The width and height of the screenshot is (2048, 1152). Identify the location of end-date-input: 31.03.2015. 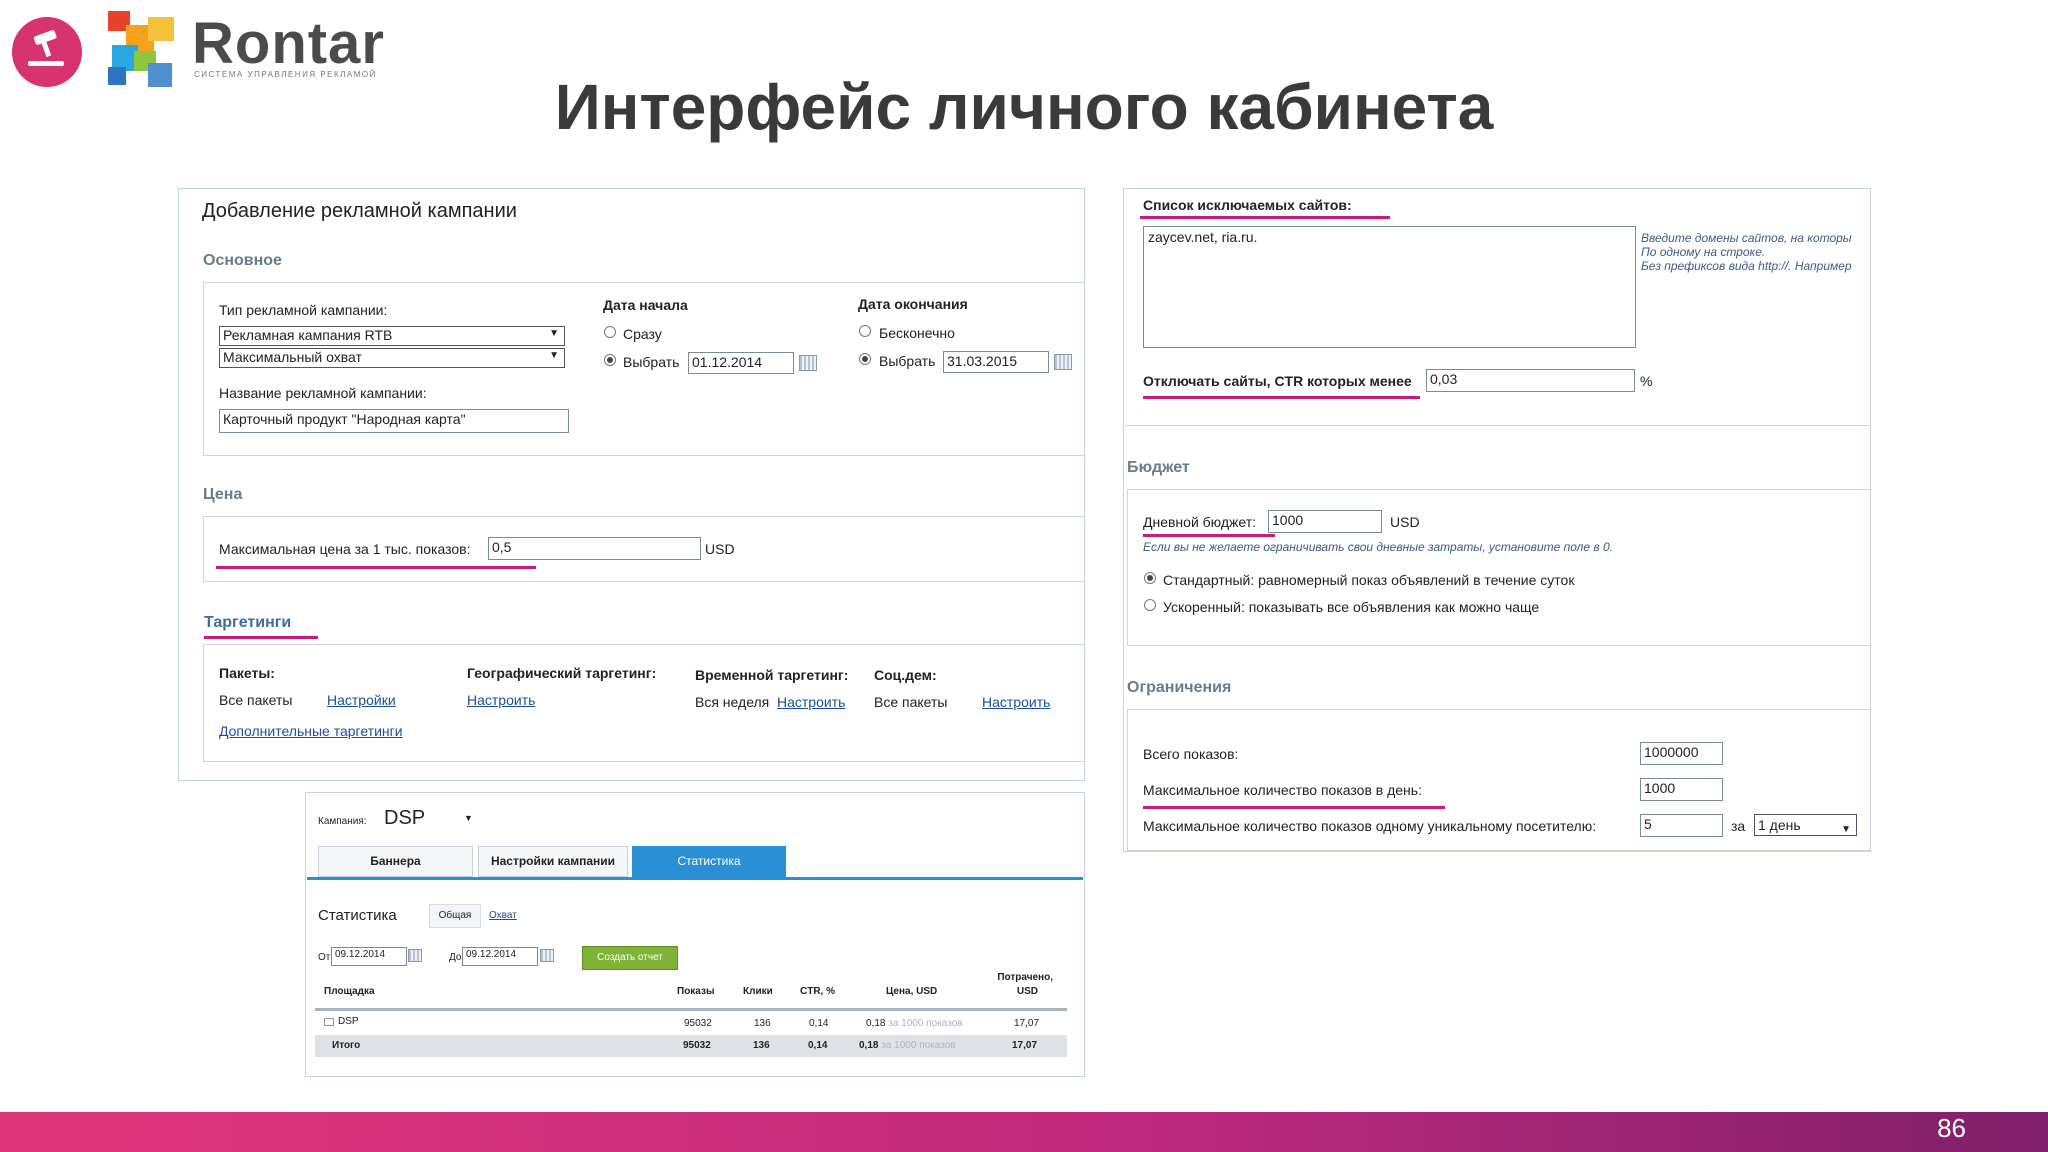
(996, 362).